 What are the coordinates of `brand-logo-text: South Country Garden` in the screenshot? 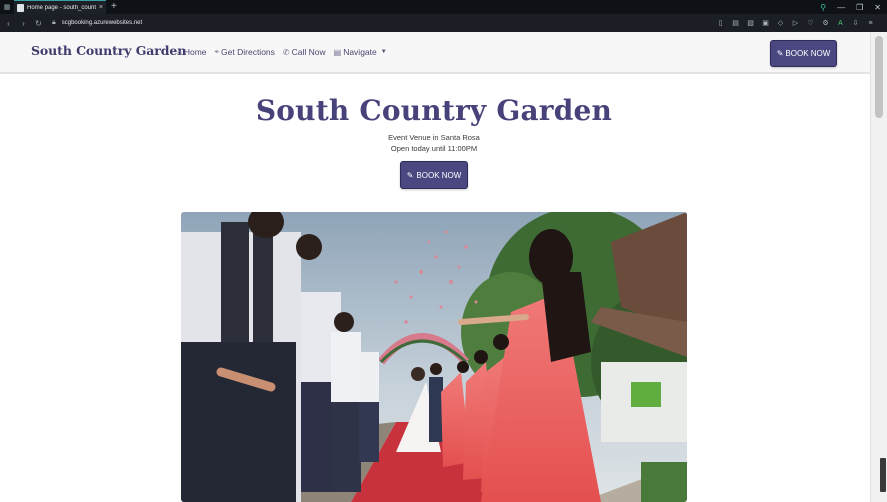 It's located at (108, 50).